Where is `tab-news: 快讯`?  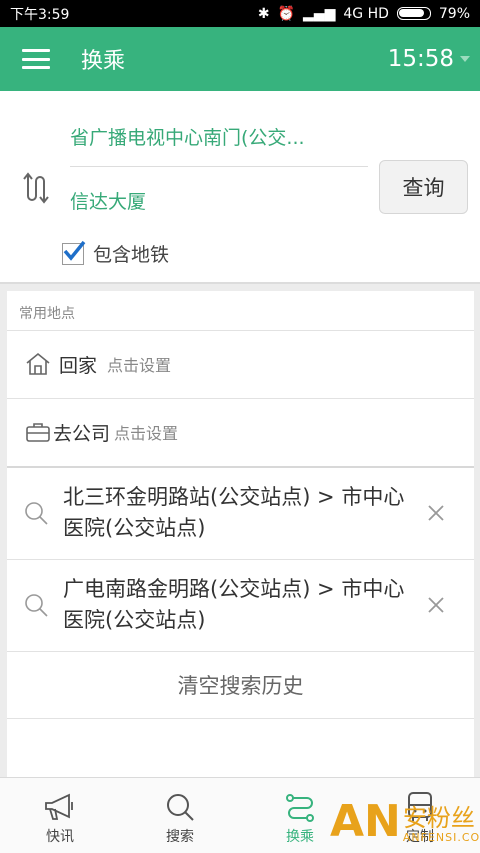 tab-news: 快讯 is located at coordinates (60, 815).